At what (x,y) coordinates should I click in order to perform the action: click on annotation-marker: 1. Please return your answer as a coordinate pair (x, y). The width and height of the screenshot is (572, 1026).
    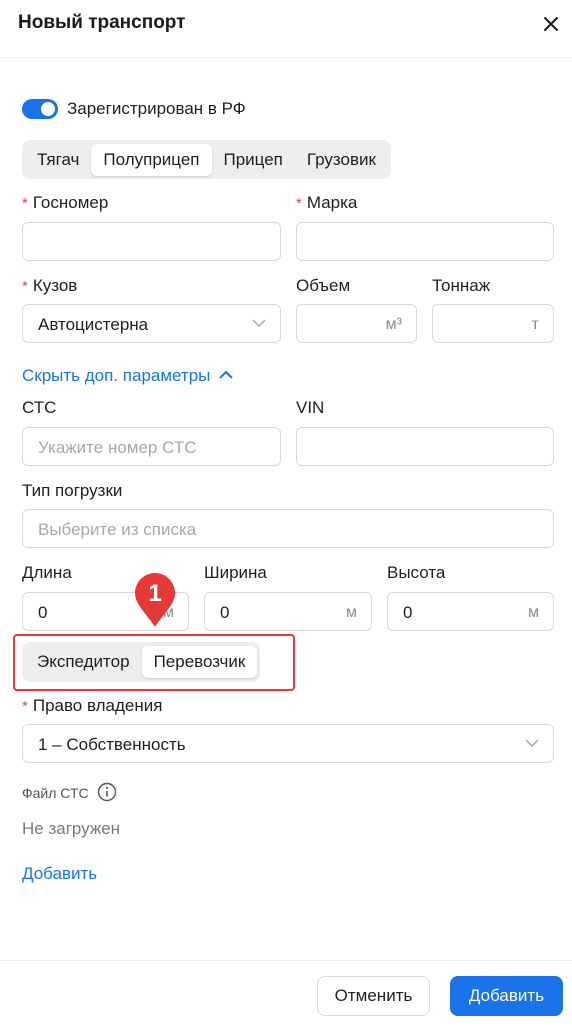
    Looking at the image, I should click on (155, 600).